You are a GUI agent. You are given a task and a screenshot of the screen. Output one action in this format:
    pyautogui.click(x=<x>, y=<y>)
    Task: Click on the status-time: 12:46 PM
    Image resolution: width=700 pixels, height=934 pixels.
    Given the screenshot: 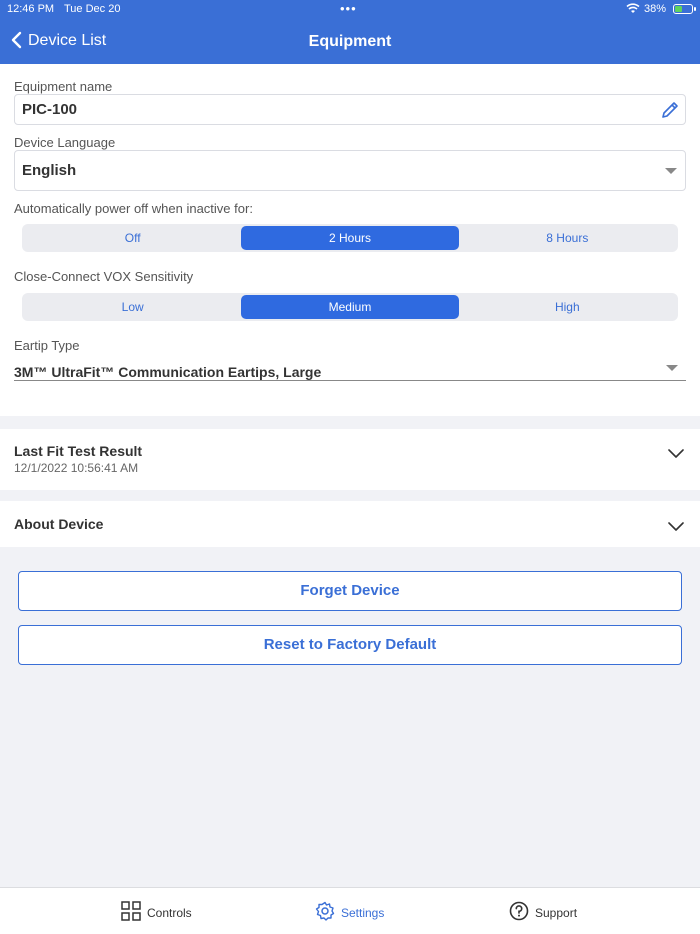 What is the action you would take?
    pyautogui.click(x=31, y=9)
    